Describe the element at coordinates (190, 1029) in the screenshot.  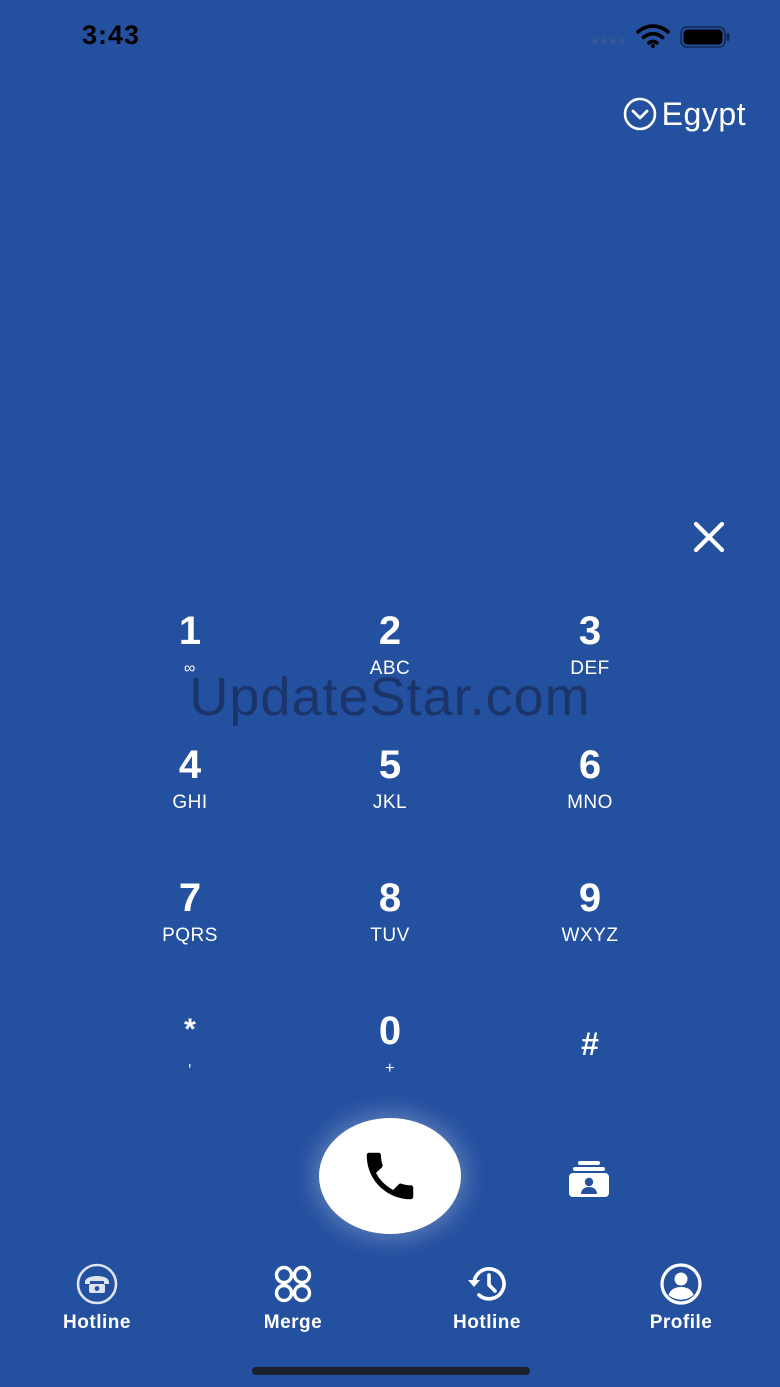
I see `key-digit: *` at that location.